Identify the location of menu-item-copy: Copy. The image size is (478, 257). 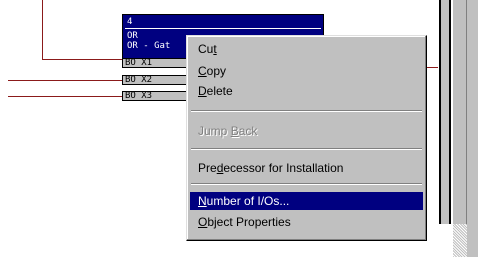
(306, 71).